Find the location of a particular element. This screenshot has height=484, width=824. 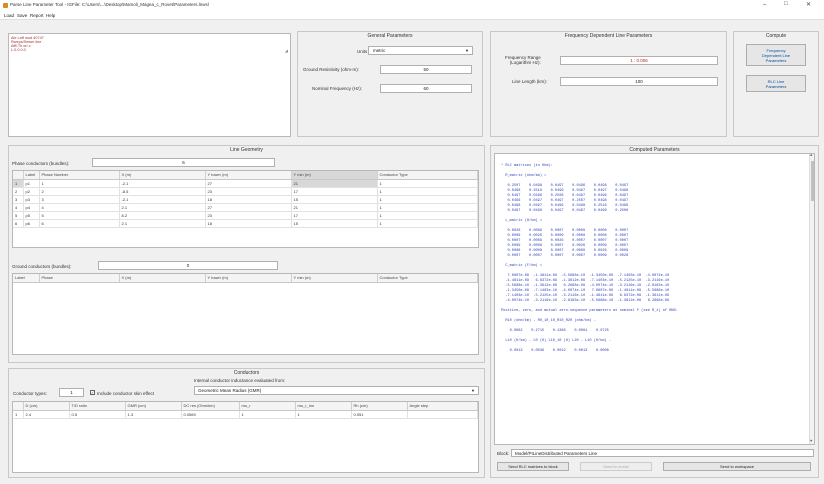

minimize-icon: – is located at coordinates (764, 5).